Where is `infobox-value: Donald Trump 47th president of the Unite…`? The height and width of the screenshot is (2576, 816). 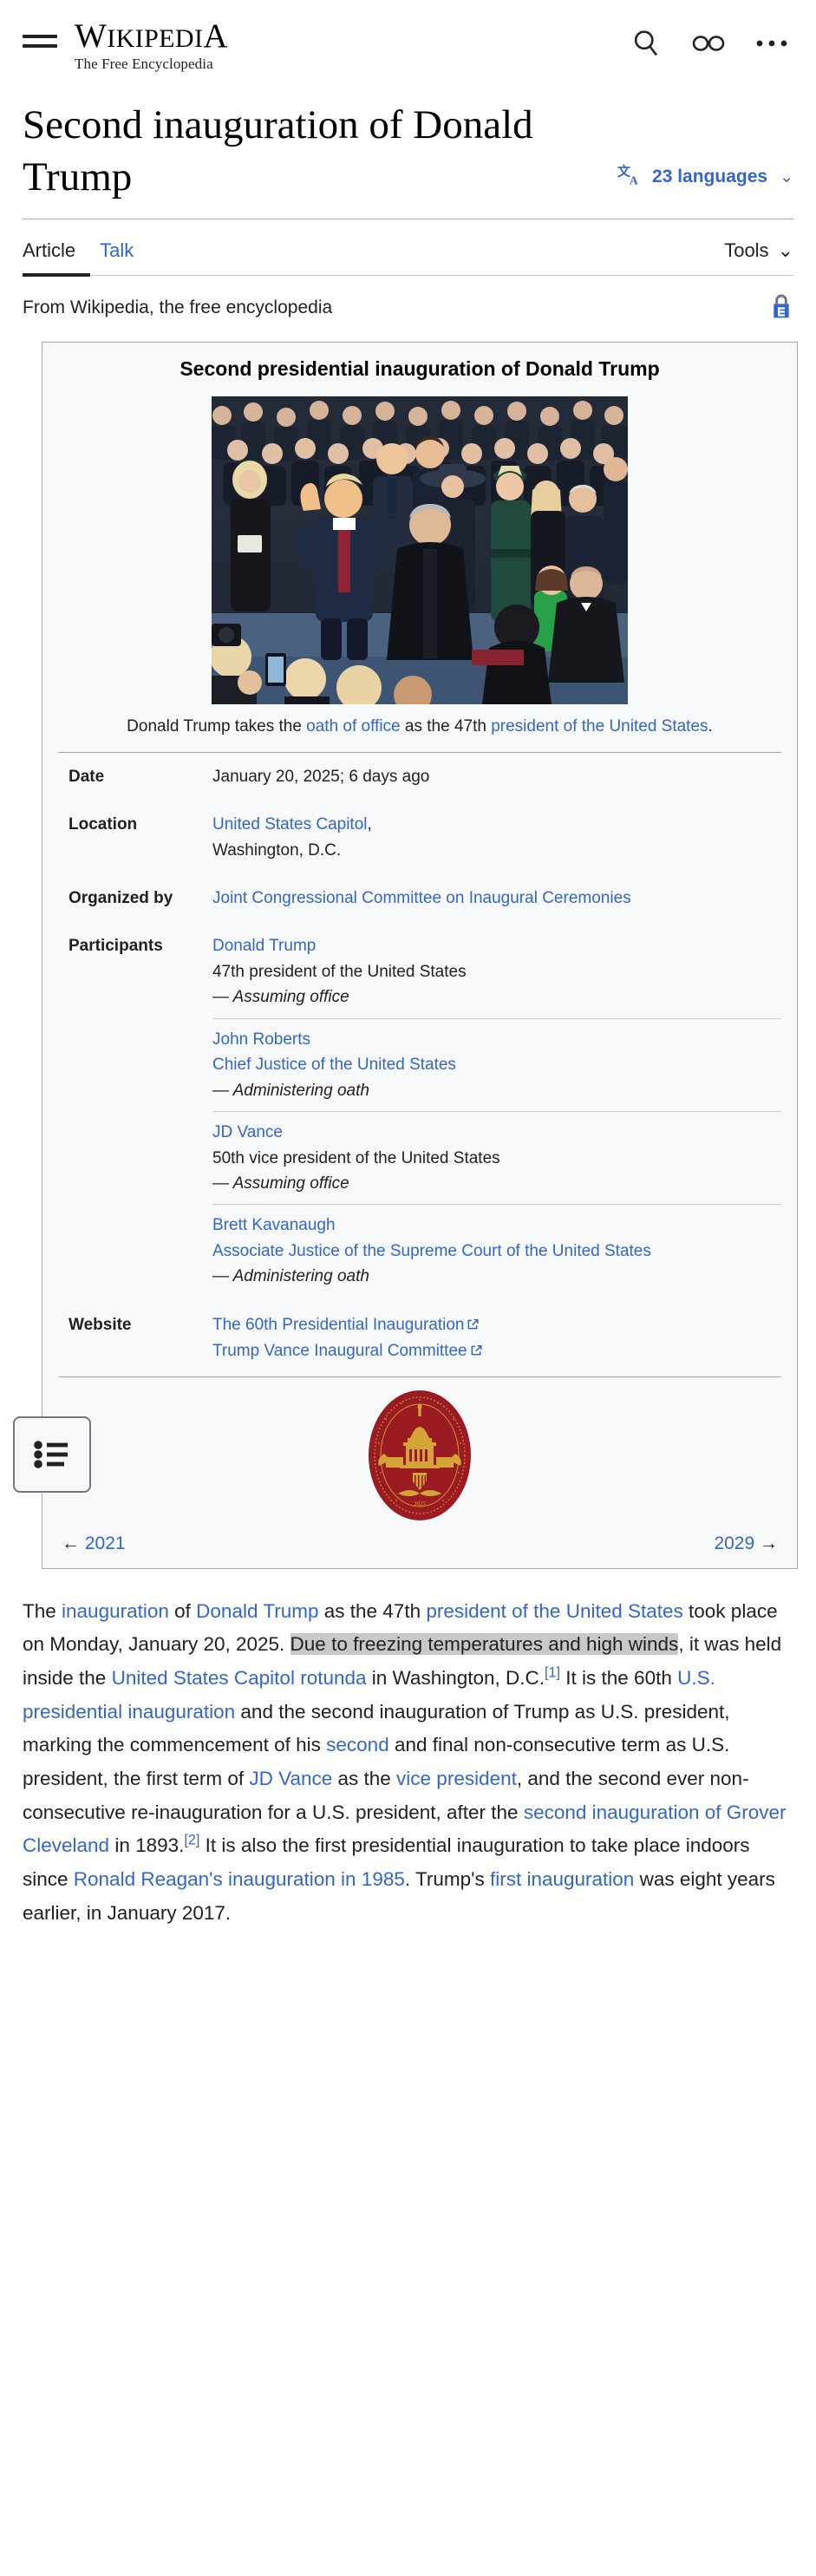
infobox-value: Donald Trump 47th president of the Unite… is located at coordinates (496, 1111).